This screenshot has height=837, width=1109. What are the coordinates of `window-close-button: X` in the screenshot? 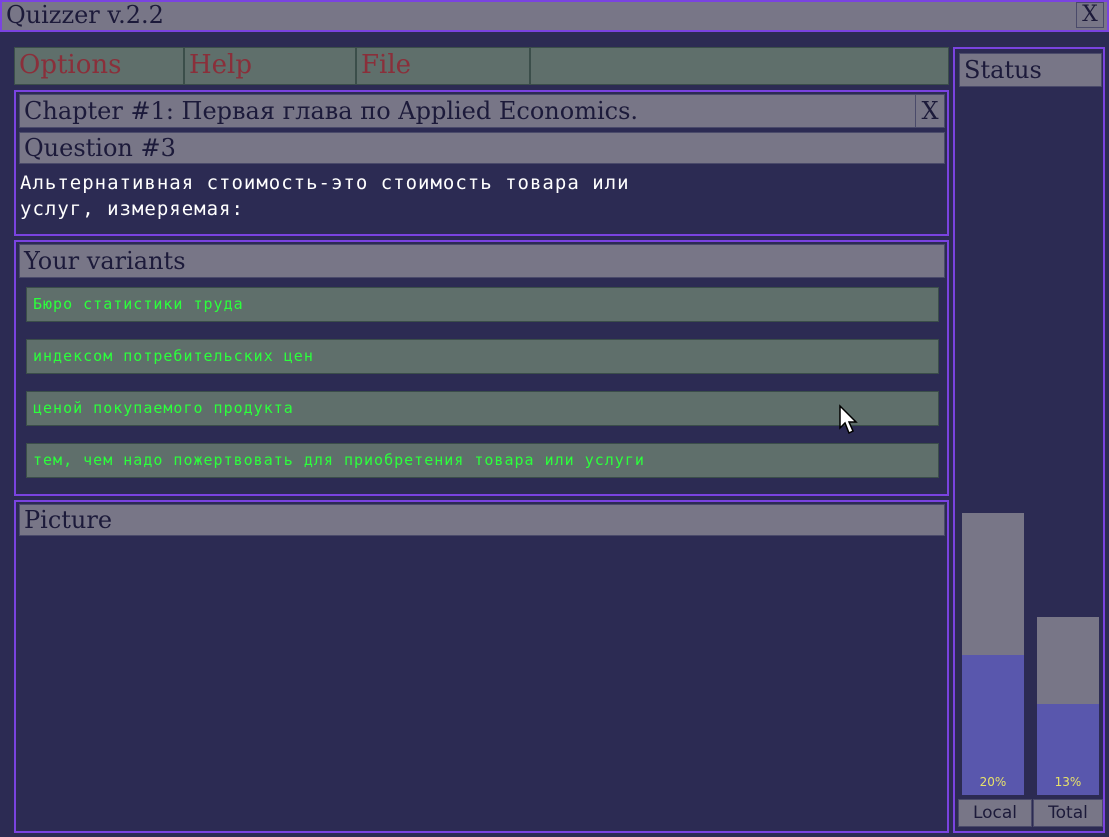 It's located at (1090, 15).